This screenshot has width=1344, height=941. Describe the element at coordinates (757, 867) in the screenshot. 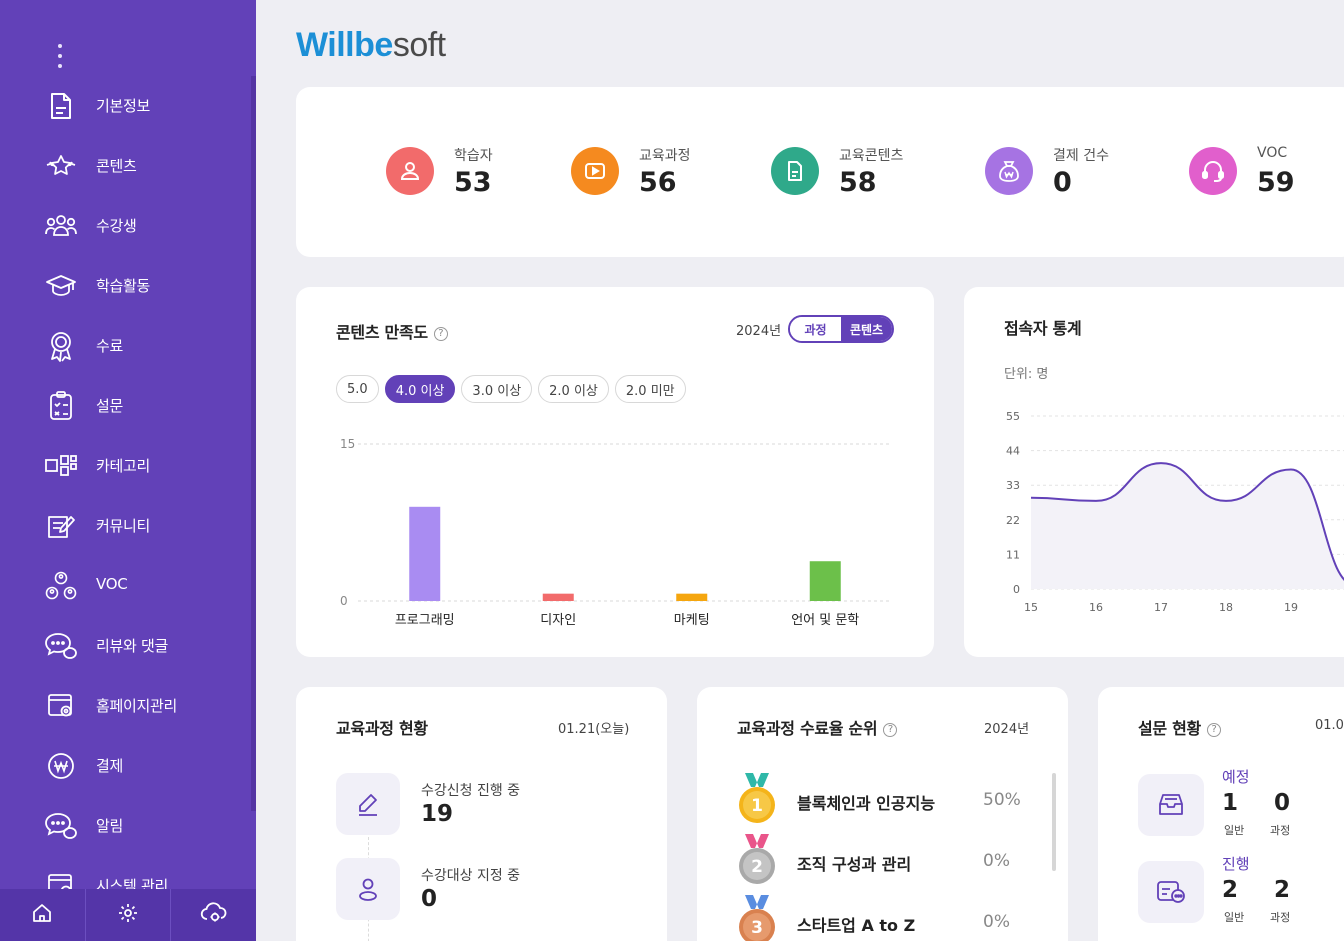

I see `svg-text: 2` at that location.